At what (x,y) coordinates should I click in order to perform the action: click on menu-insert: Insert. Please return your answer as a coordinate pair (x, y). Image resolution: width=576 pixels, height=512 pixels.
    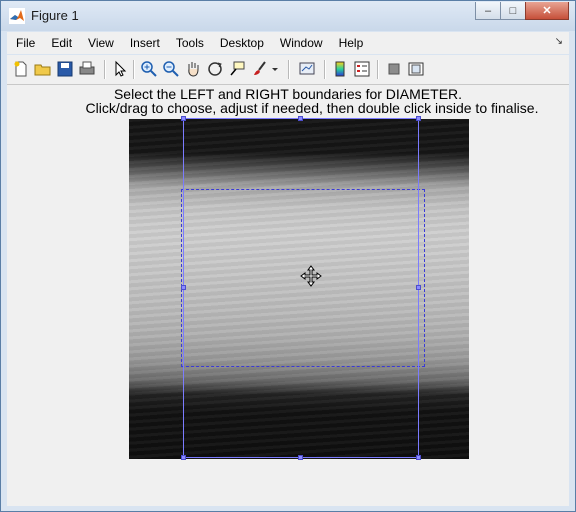
    Looking at the image, I should click on (145, 43).